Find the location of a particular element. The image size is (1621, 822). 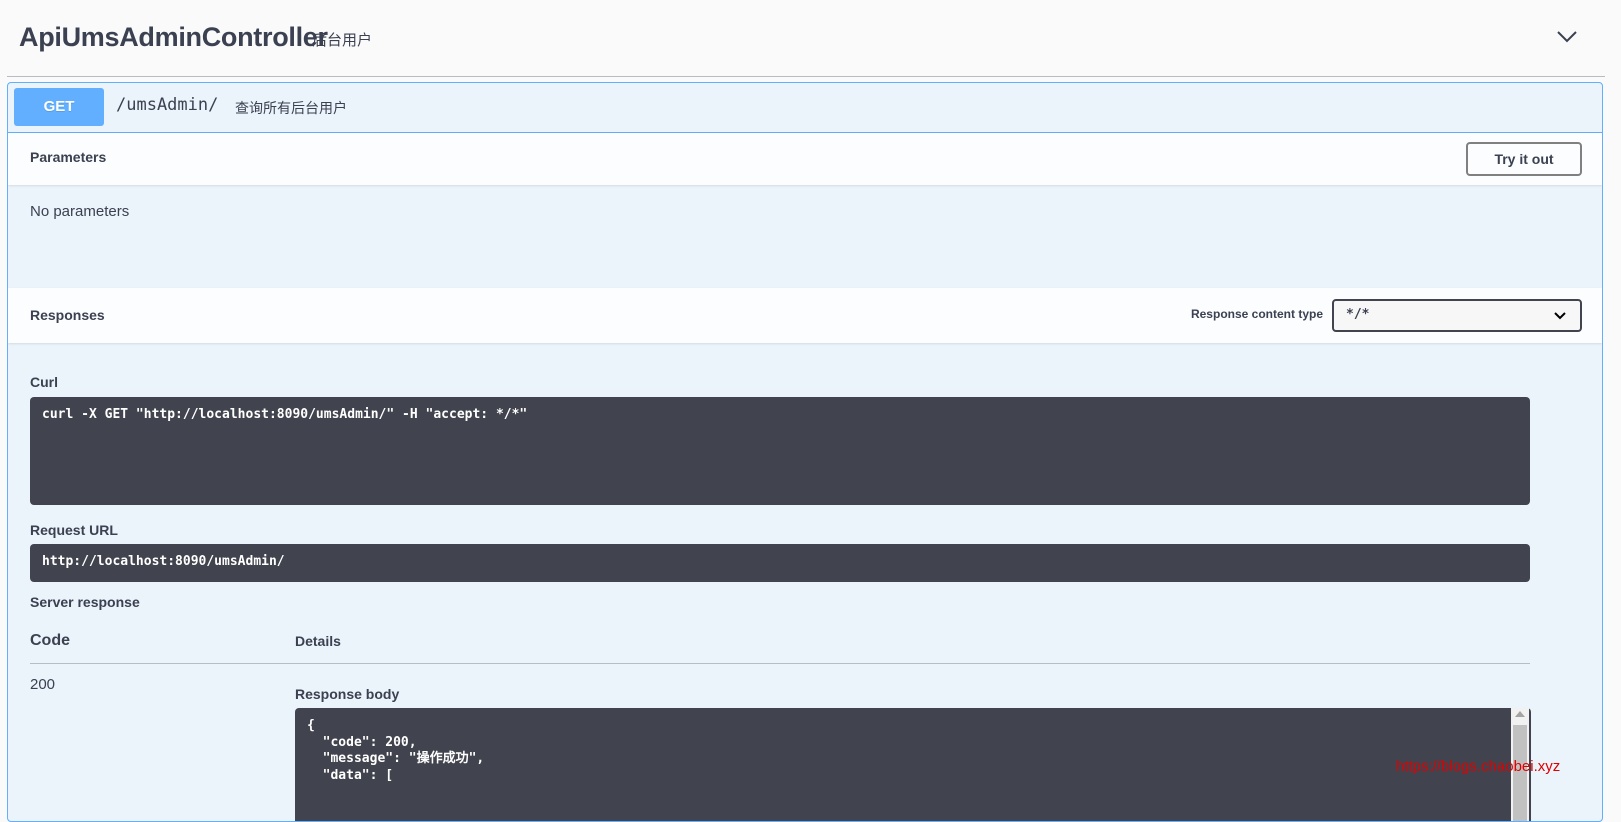

operation-summary: GET /umsAdmin/ 查询所有后台用户 is located at coordinates (805, 108).